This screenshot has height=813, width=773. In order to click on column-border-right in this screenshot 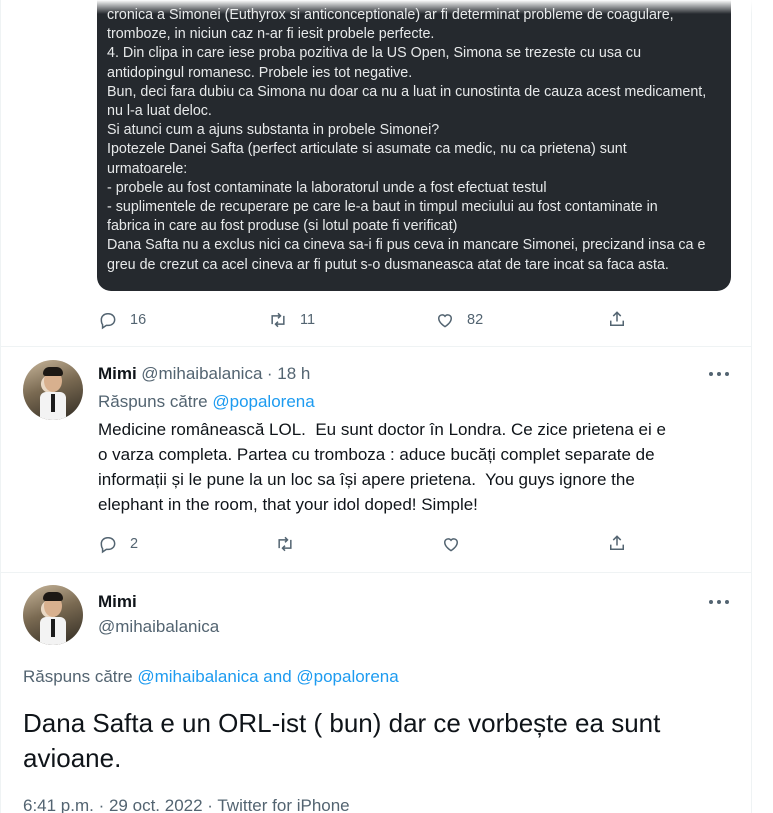, I will do `click(751, 406)`.